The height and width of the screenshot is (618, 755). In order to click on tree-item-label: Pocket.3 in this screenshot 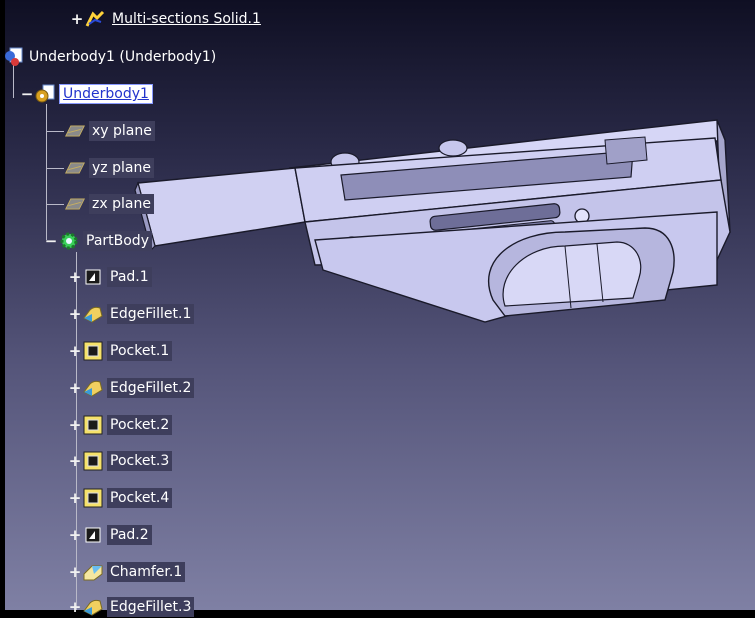, I will do `click(140, 461)`.